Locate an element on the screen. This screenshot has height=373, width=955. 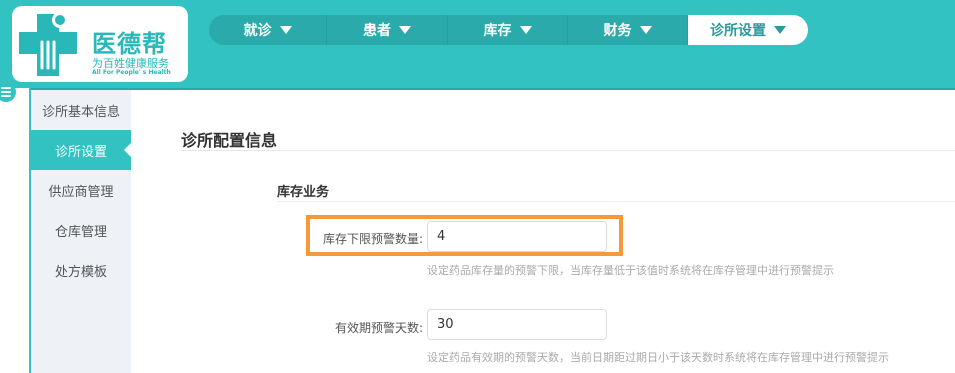
nav-item-label: 诊所设置 is located at coordinates (738, 31).